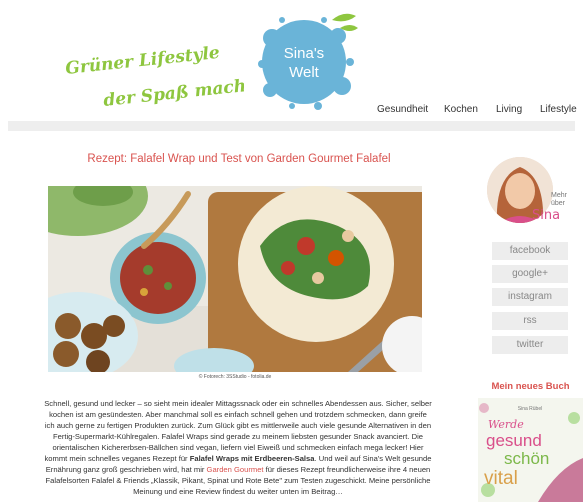 This screenshot has height=502, width=583. I want to click on social-facebook-button: facebook, so click(530, 251).